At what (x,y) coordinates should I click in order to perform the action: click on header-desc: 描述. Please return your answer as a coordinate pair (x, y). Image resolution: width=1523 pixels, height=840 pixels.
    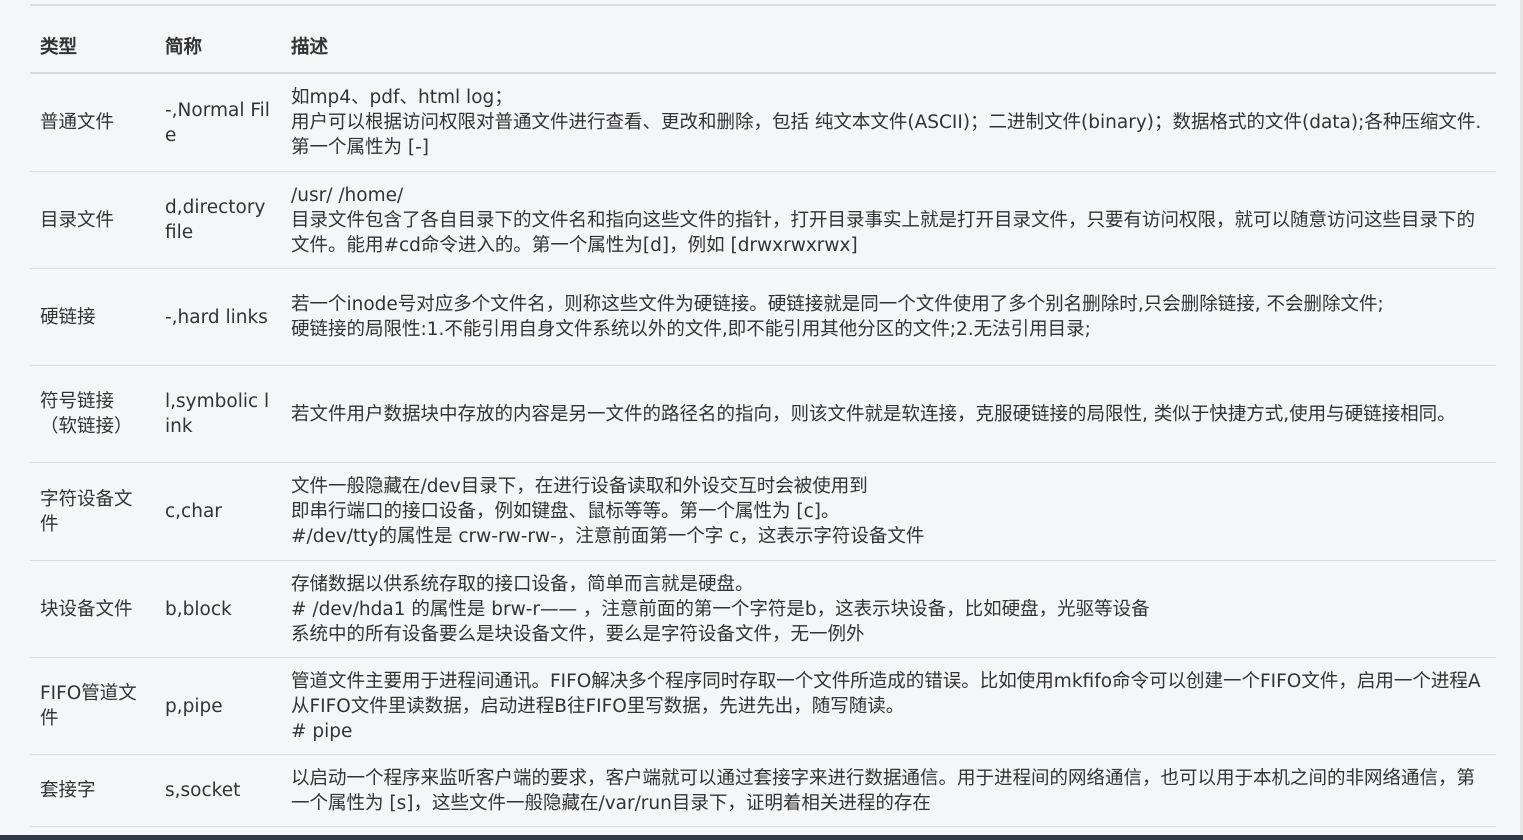
    Looking at the image, I should click on (888, 48).